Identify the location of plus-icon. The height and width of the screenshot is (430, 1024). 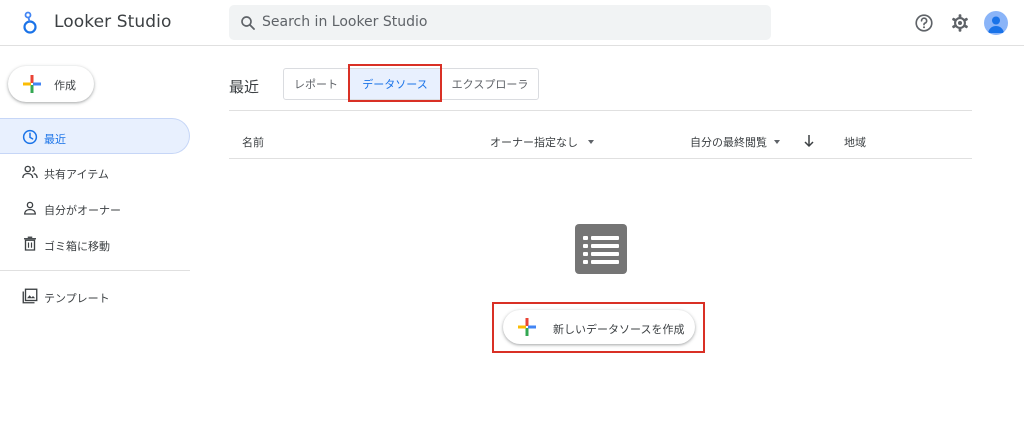
(32, 84).